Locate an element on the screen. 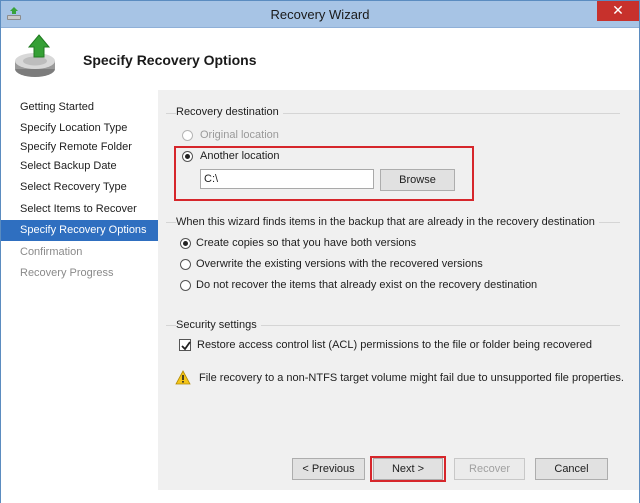 This screenshot has width=640, height=503. security-group-label: Security settings is located at coordinates (218, 325).